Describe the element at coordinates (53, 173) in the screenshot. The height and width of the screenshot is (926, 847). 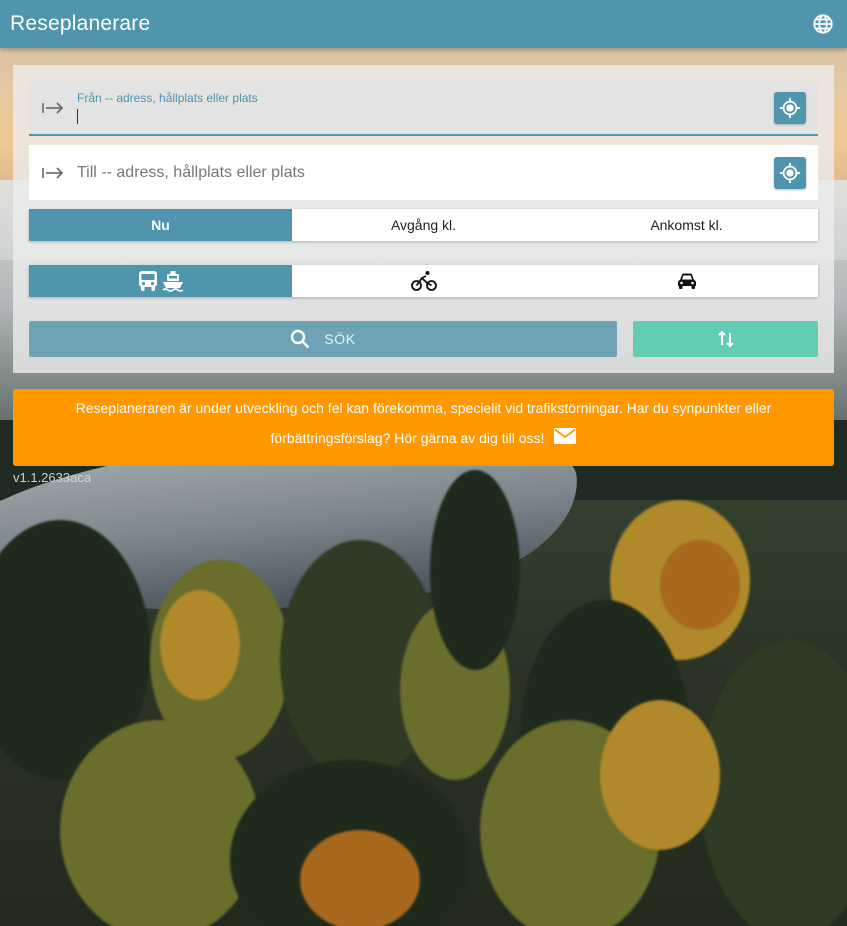
I see `to-arrow-icon` at that location.